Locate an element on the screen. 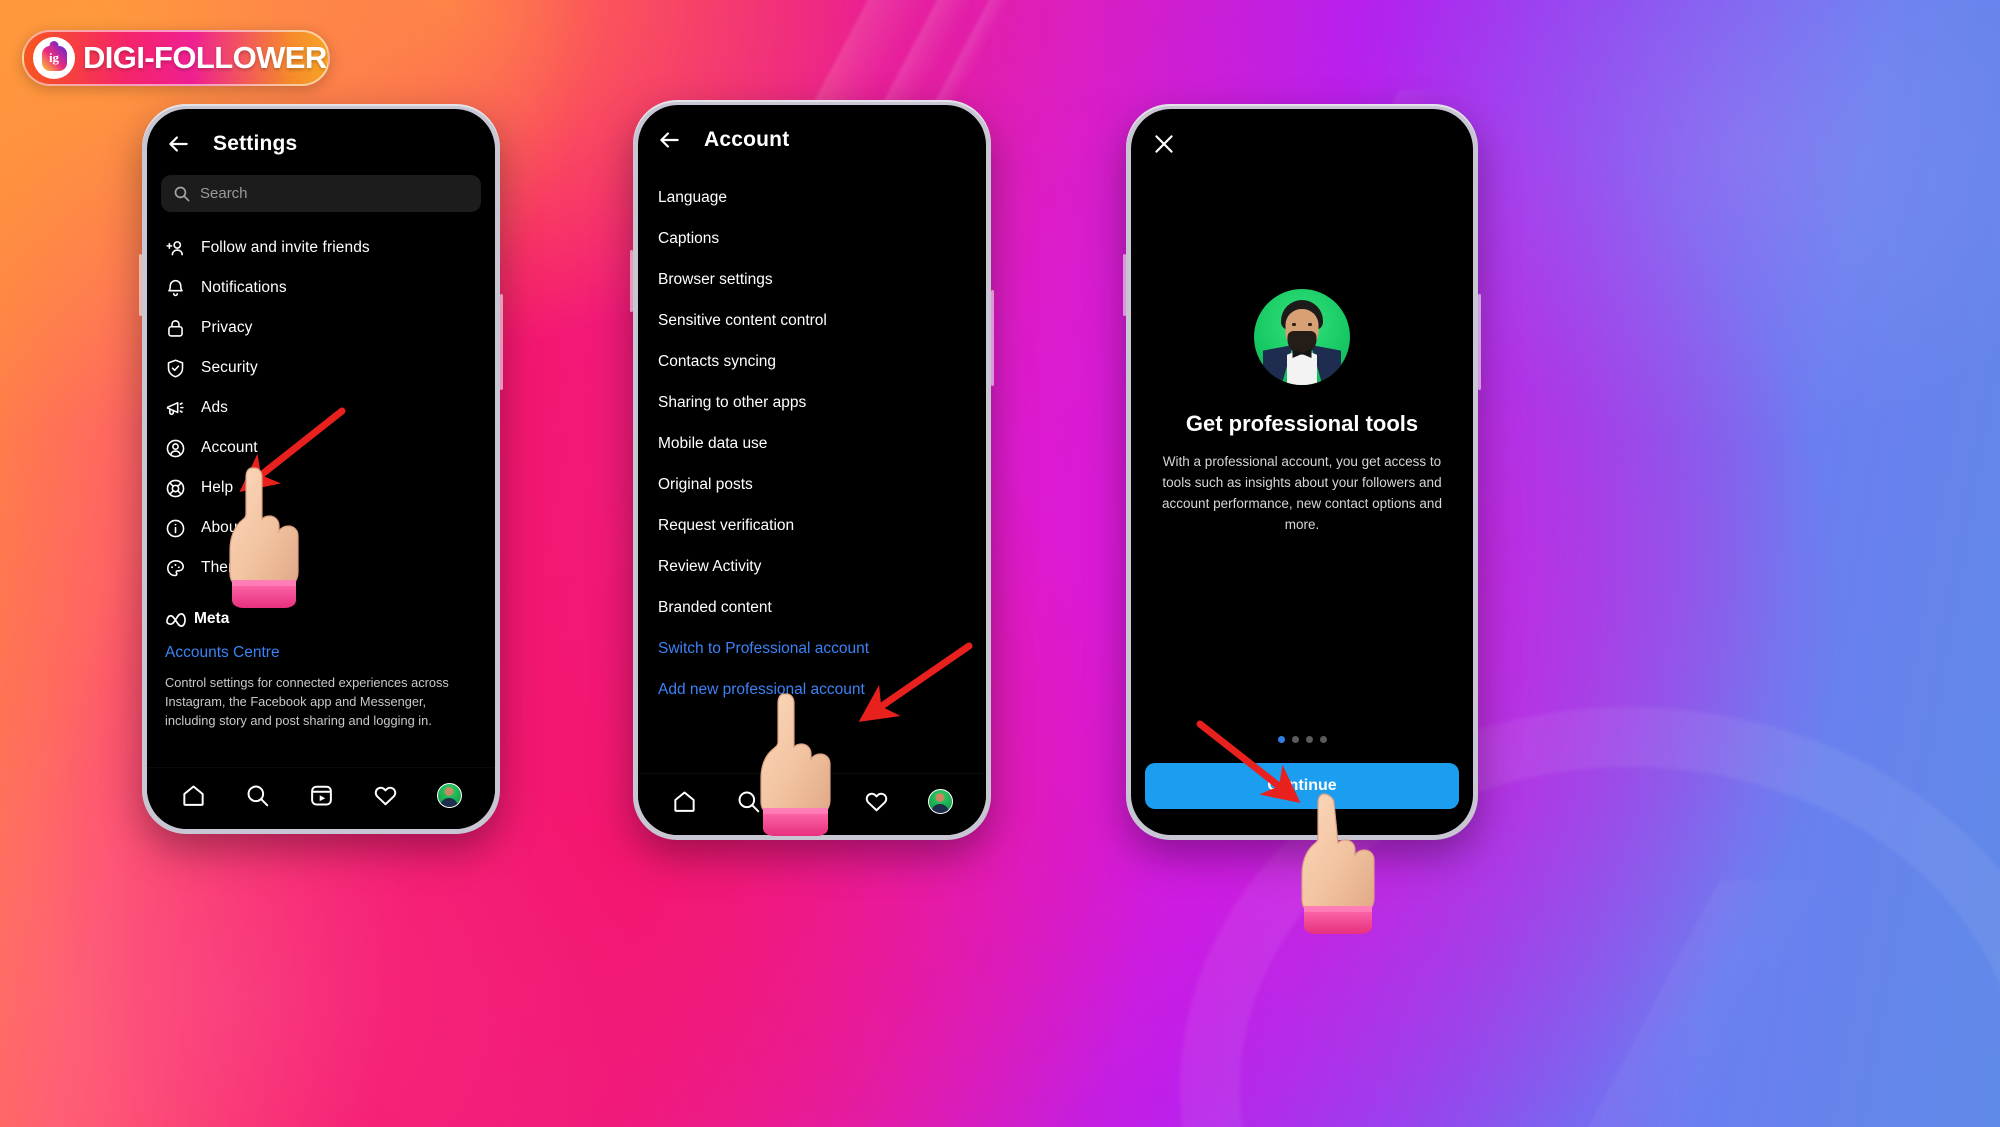 This screenshot has width=2000, height=1127. professional-avatar-icon is located at coordinates (1302, 337).